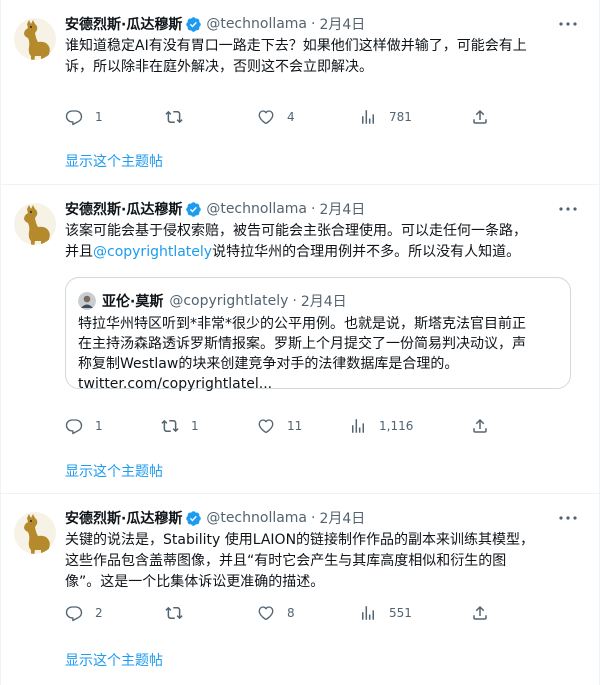  What do you see at coordinates (396, 426) in the screenshot?
I see `views-count: 1,116` at bounding box center [396, 426].